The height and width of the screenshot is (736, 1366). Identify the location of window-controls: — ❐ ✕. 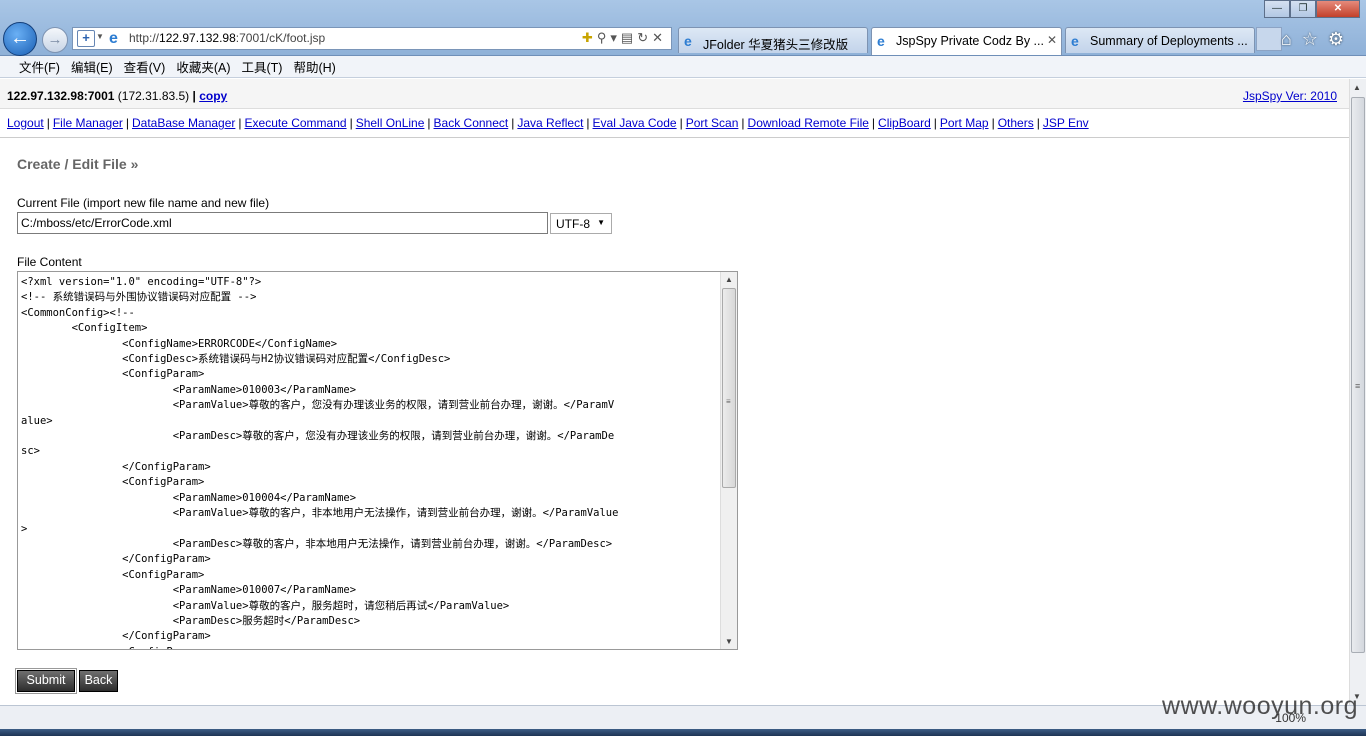
(1312, 9).